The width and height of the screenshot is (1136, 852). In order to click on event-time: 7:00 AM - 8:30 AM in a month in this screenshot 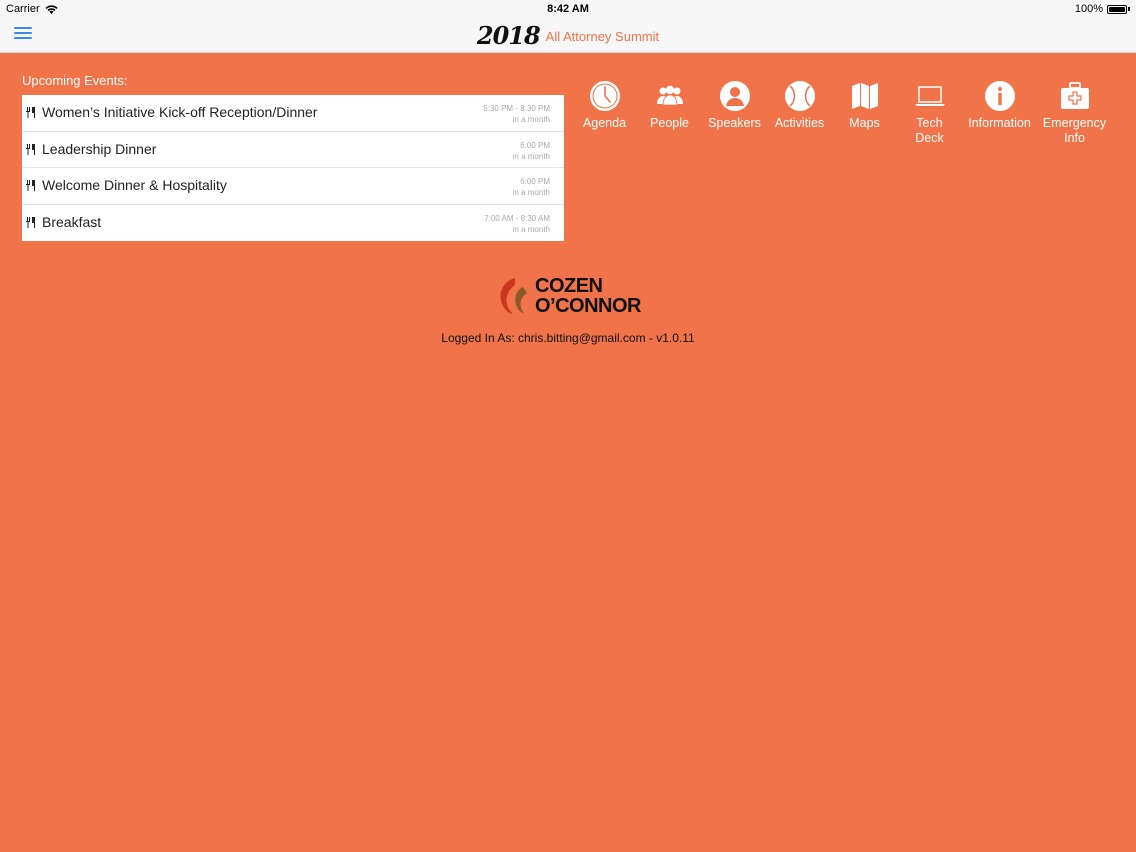, I will do `click(517, 224)`.